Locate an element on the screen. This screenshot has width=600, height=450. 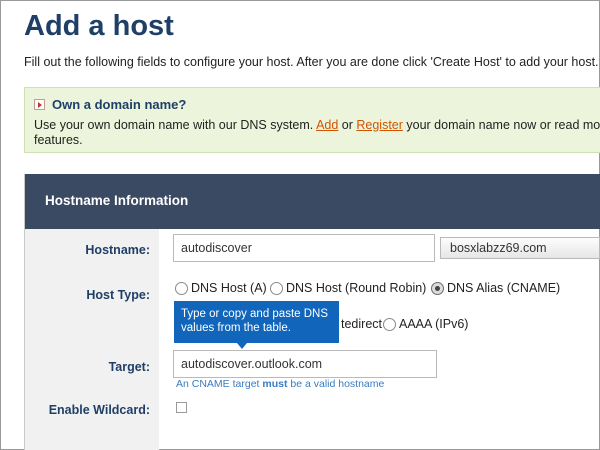
host-type-label: Host Type: is located at coordinates (118, 295).